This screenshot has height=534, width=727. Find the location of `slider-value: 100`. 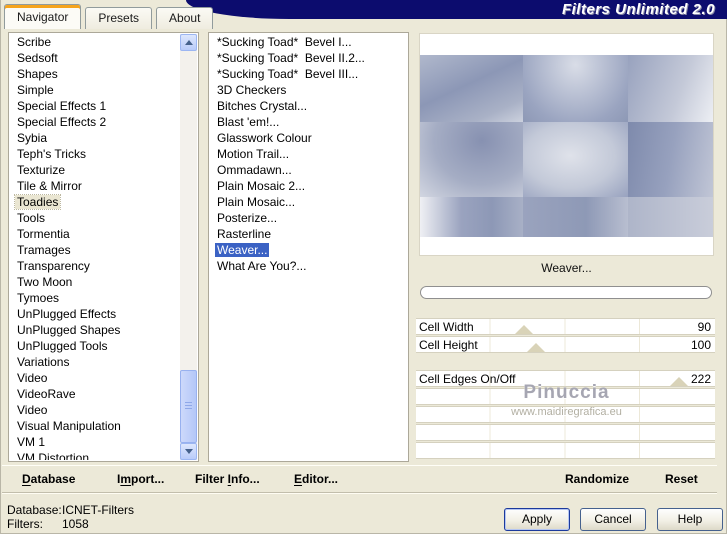

slider-value: 100 is located at coordinates (700, 345).